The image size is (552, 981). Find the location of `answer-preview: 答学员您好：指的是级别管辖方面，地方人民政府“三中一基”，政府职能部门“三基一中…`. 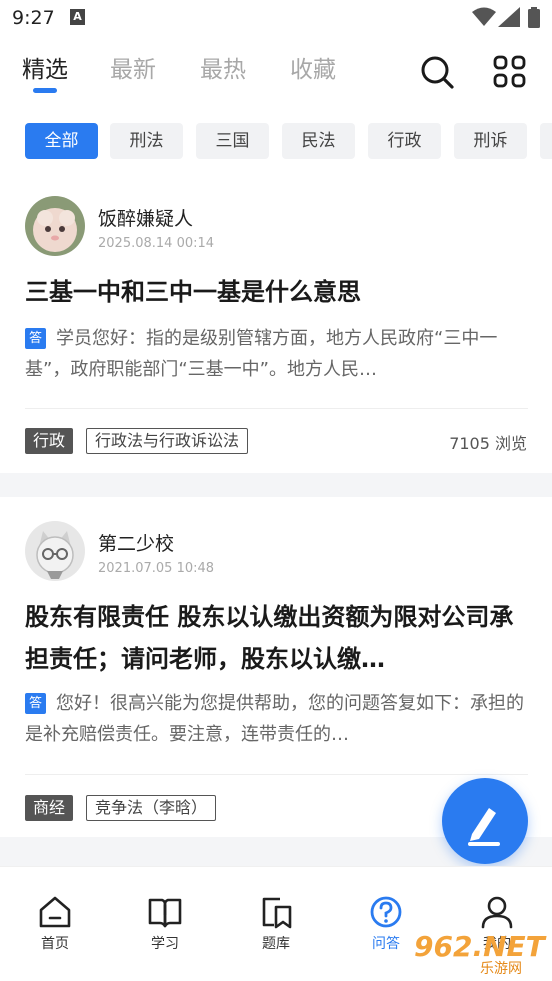

answer-preview: 答学员您好：指的是级别管辖方面，地方人民政府“三中一基”，政府职能部门“三基一中… is located at coordinates (275, 354).